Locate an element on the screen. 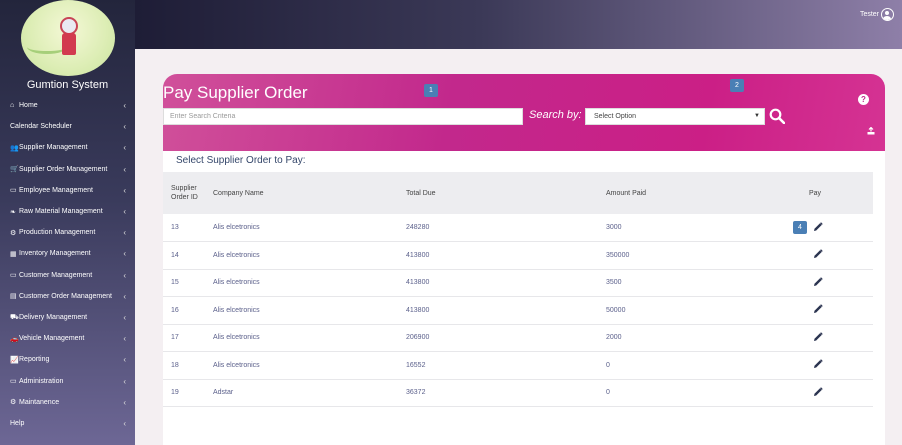  sidebar-item-employee-management: ▭ Employee Management ‹ is located at coordinates (67, 190).